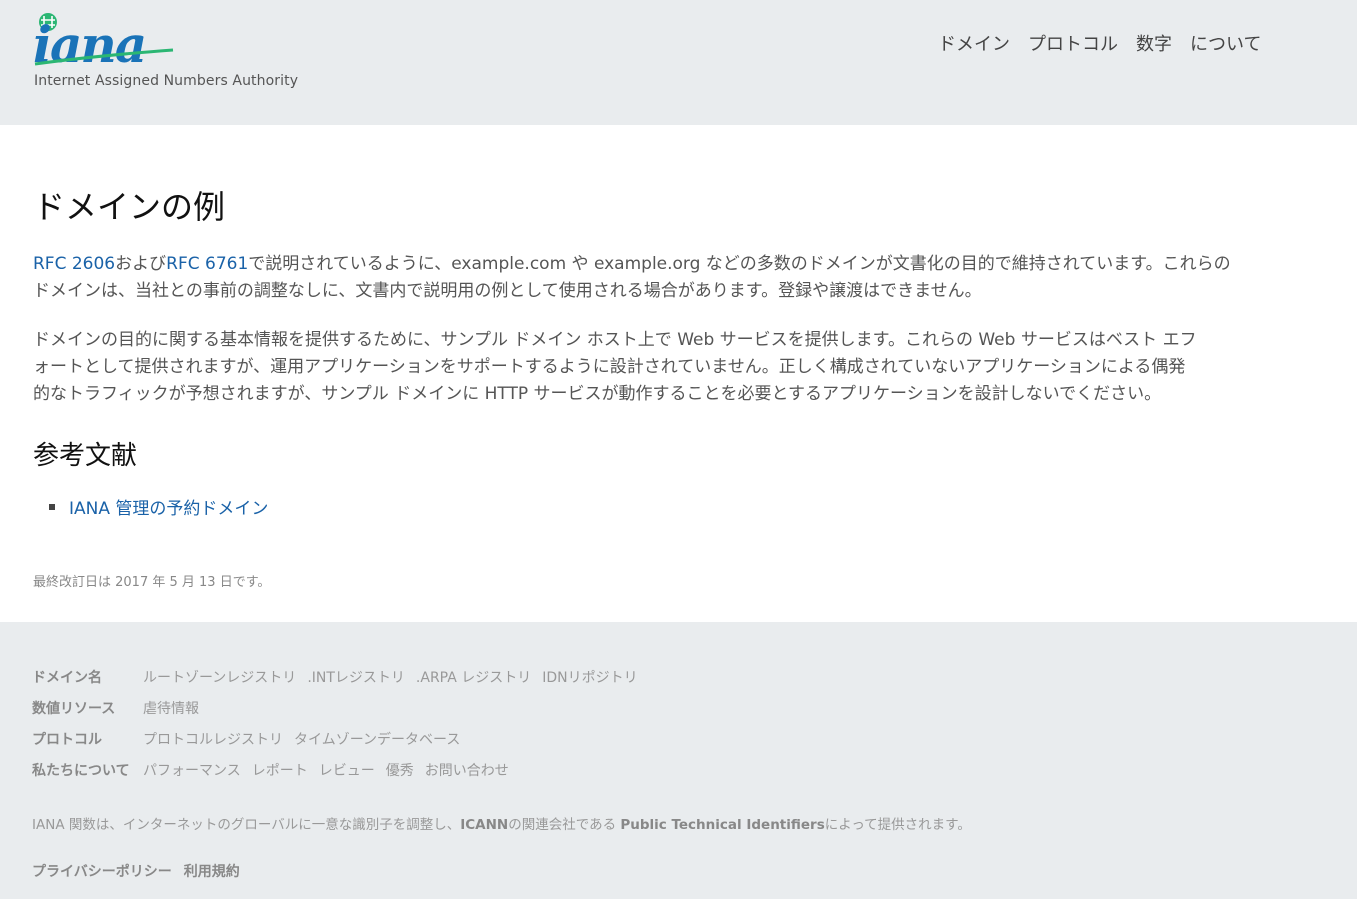  I want to click on footer-row-about: 私たちについて パフォーマンス レポート レビュー 優秀 お問い合わせ, so click(276, 770).